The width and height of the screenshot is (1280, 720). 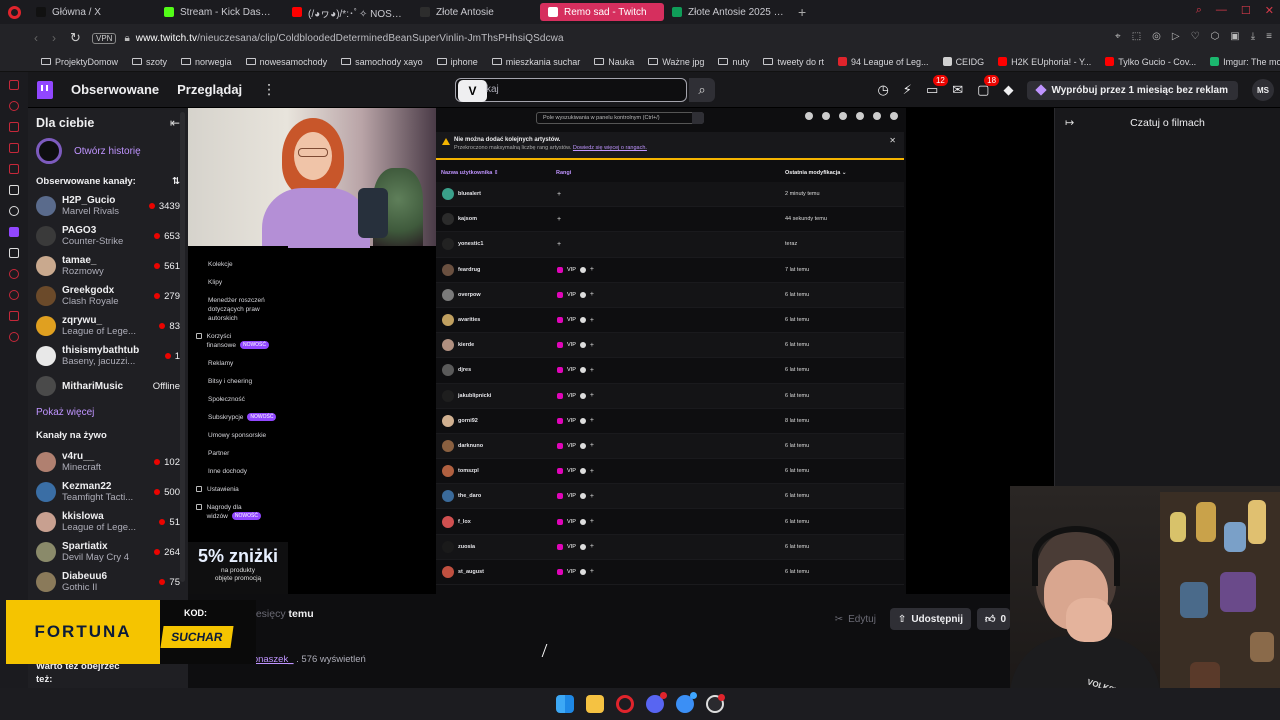 I want to click on browser-tab: (/◕ヮ◕)/*:･ﾟ✧ NOSTALGI, so click(x=348, y=12).